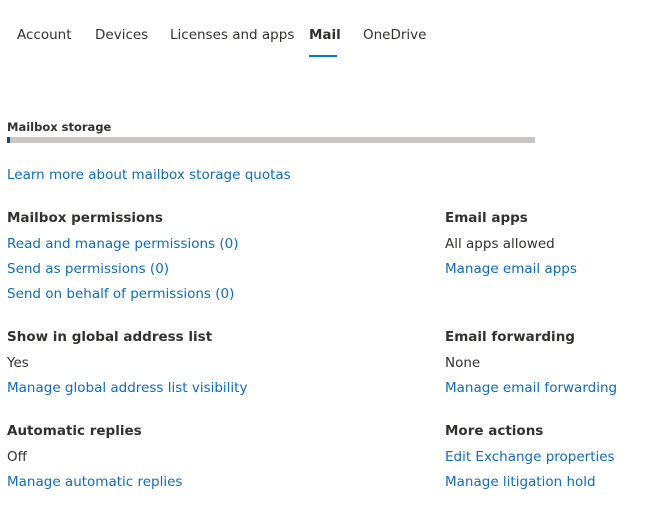 This screenshot has width=652, height=531. What do you see at coordinates (127, 388) in the screenshot?
I see `manage-global-address-list-link: Manage global address list visibility` at bounding box center [127, 388].